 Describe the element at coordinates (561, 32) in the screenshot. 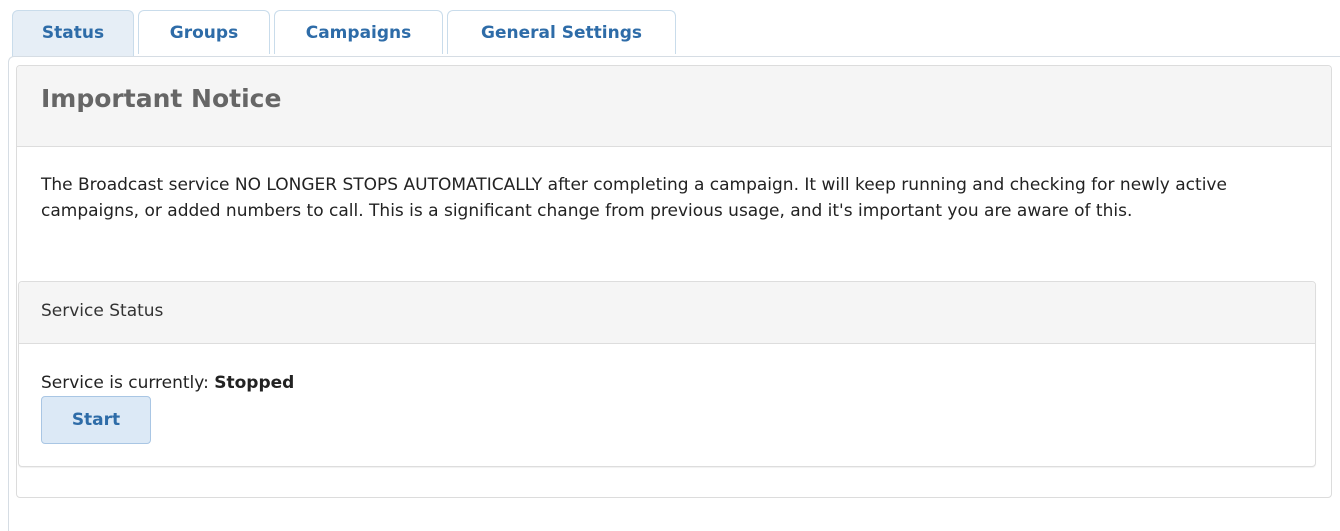

I see `tab-general-settings: General Settings` at that location.